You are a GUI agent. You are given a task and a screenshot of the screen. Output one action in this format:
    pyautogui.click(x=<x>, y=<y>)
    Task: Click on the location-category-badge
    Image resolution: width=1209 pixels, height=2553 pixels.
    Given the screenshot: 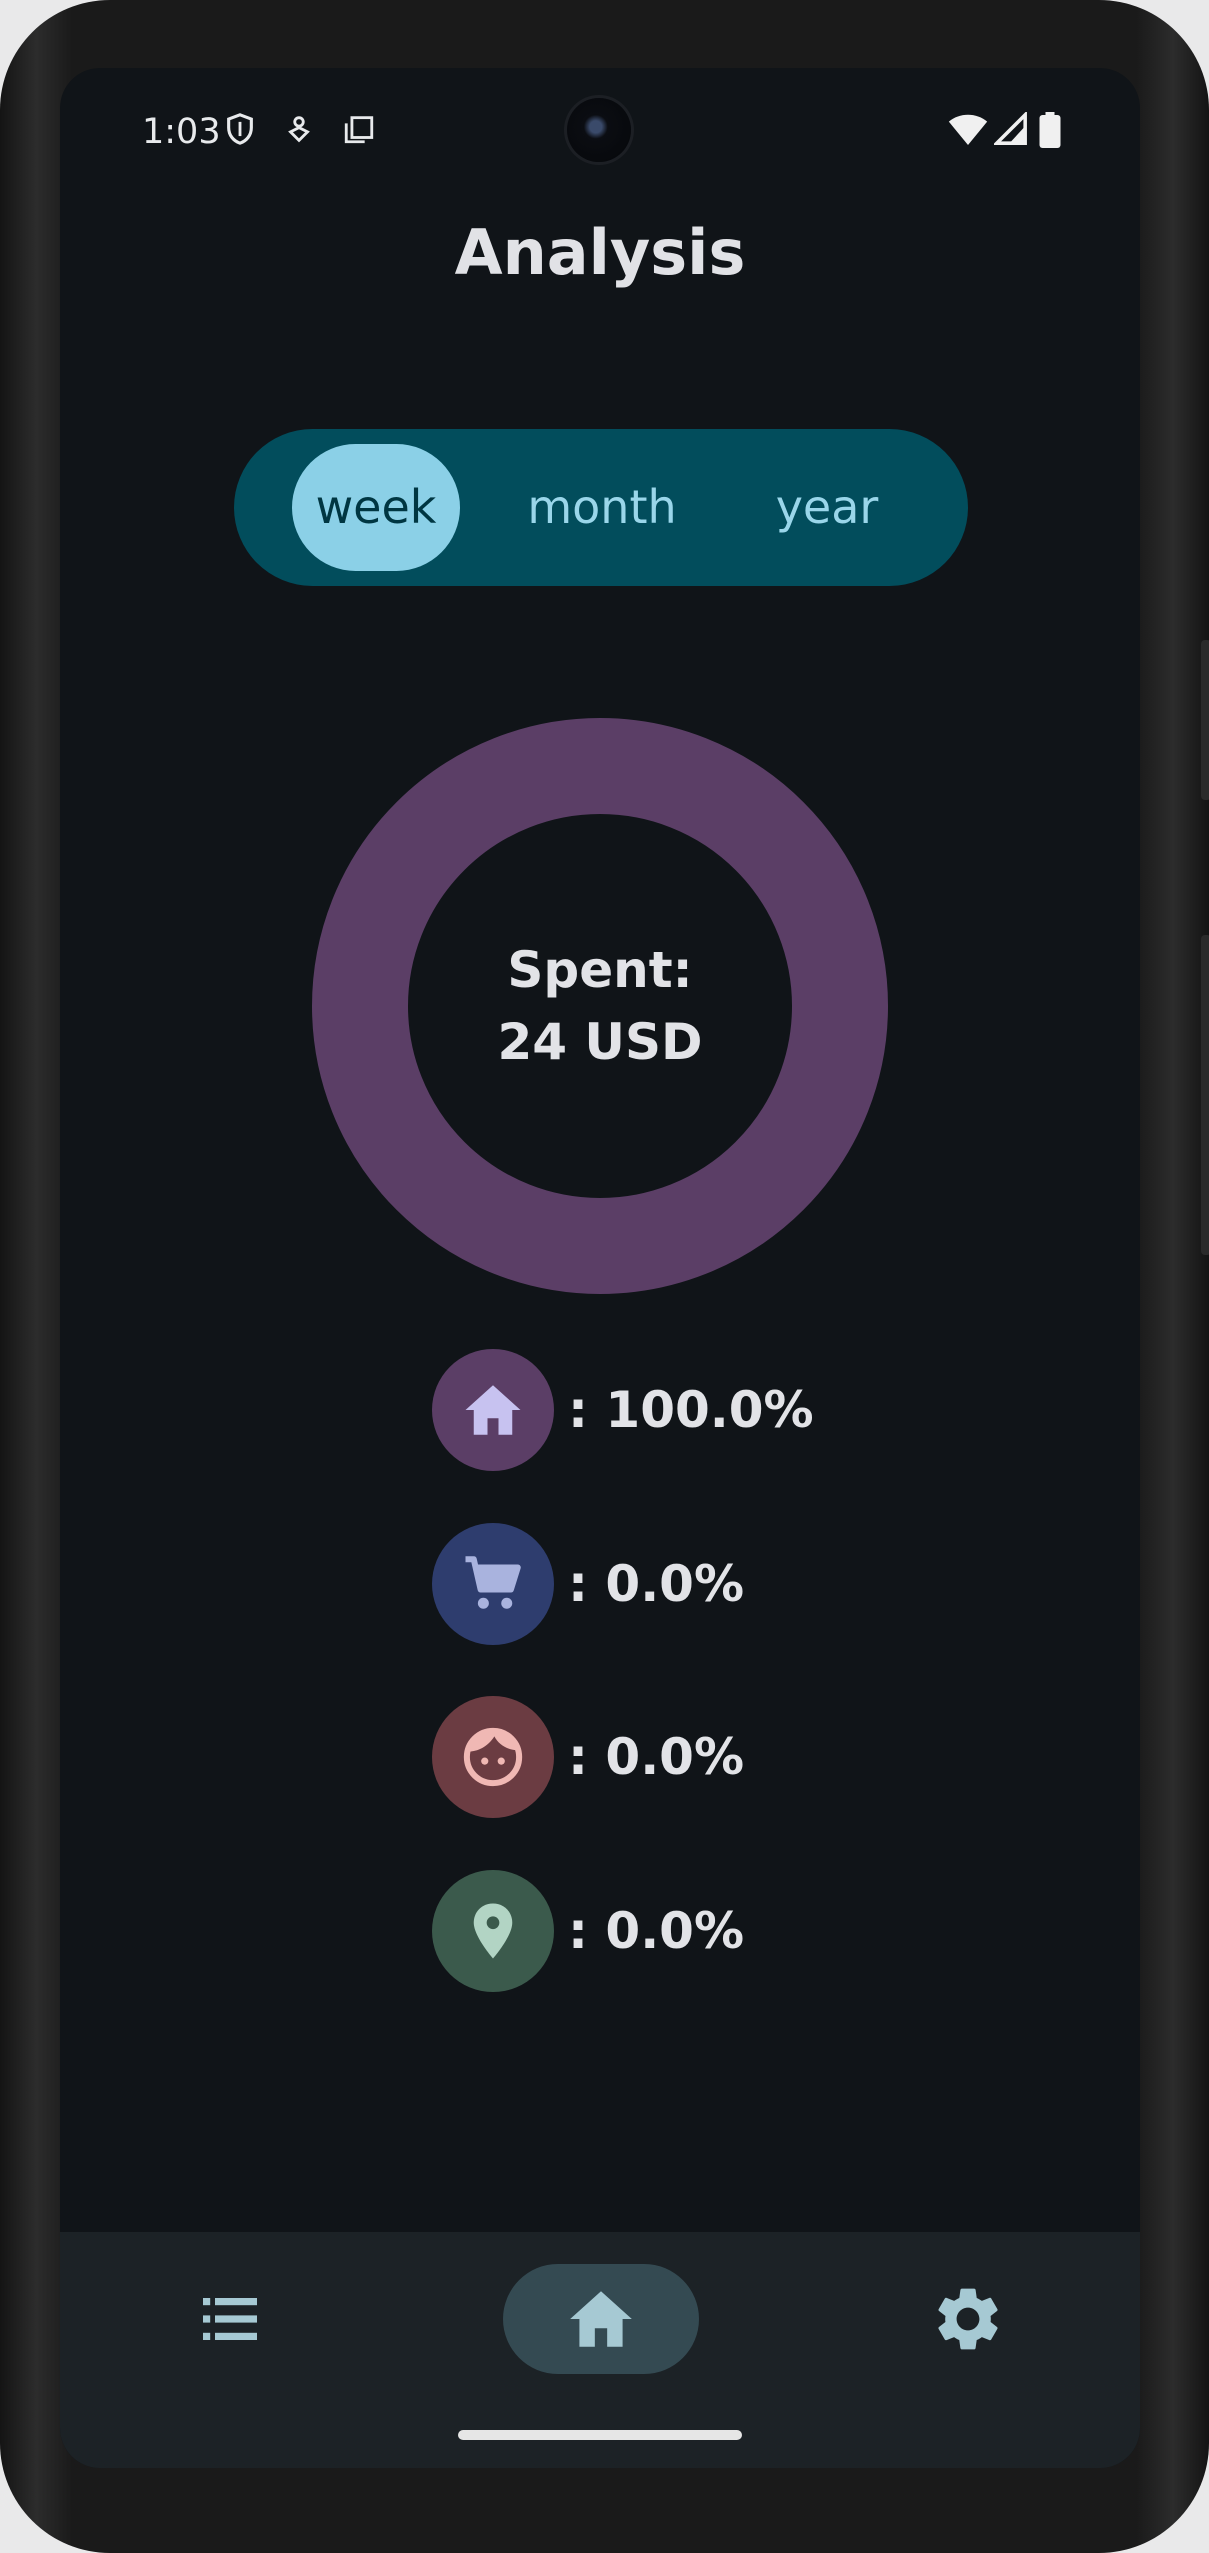 What is the action you would take?
    pyautogui.click(x=493, y=1931)
    